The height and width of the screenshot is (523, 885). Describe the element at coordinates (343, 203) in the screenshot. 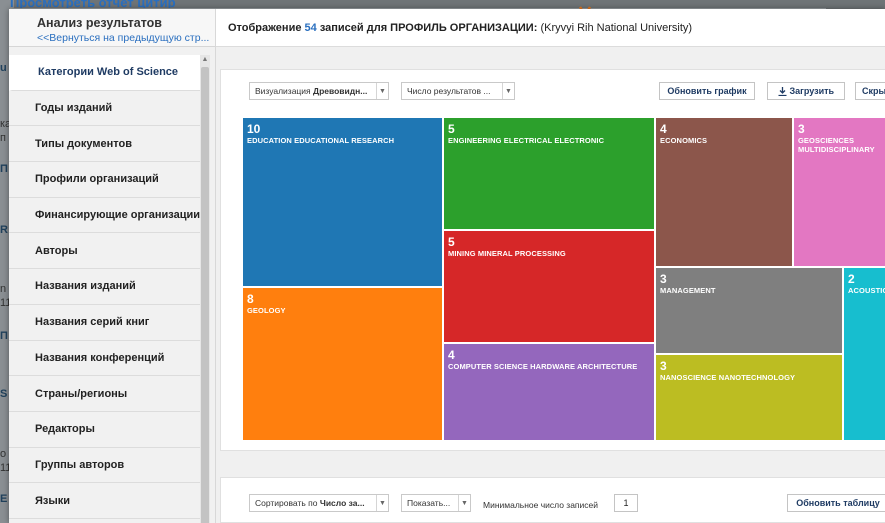

I see `treemap-tile-education: 10 EDUCATION EDUCATIONAL RESEARCH` at that location.